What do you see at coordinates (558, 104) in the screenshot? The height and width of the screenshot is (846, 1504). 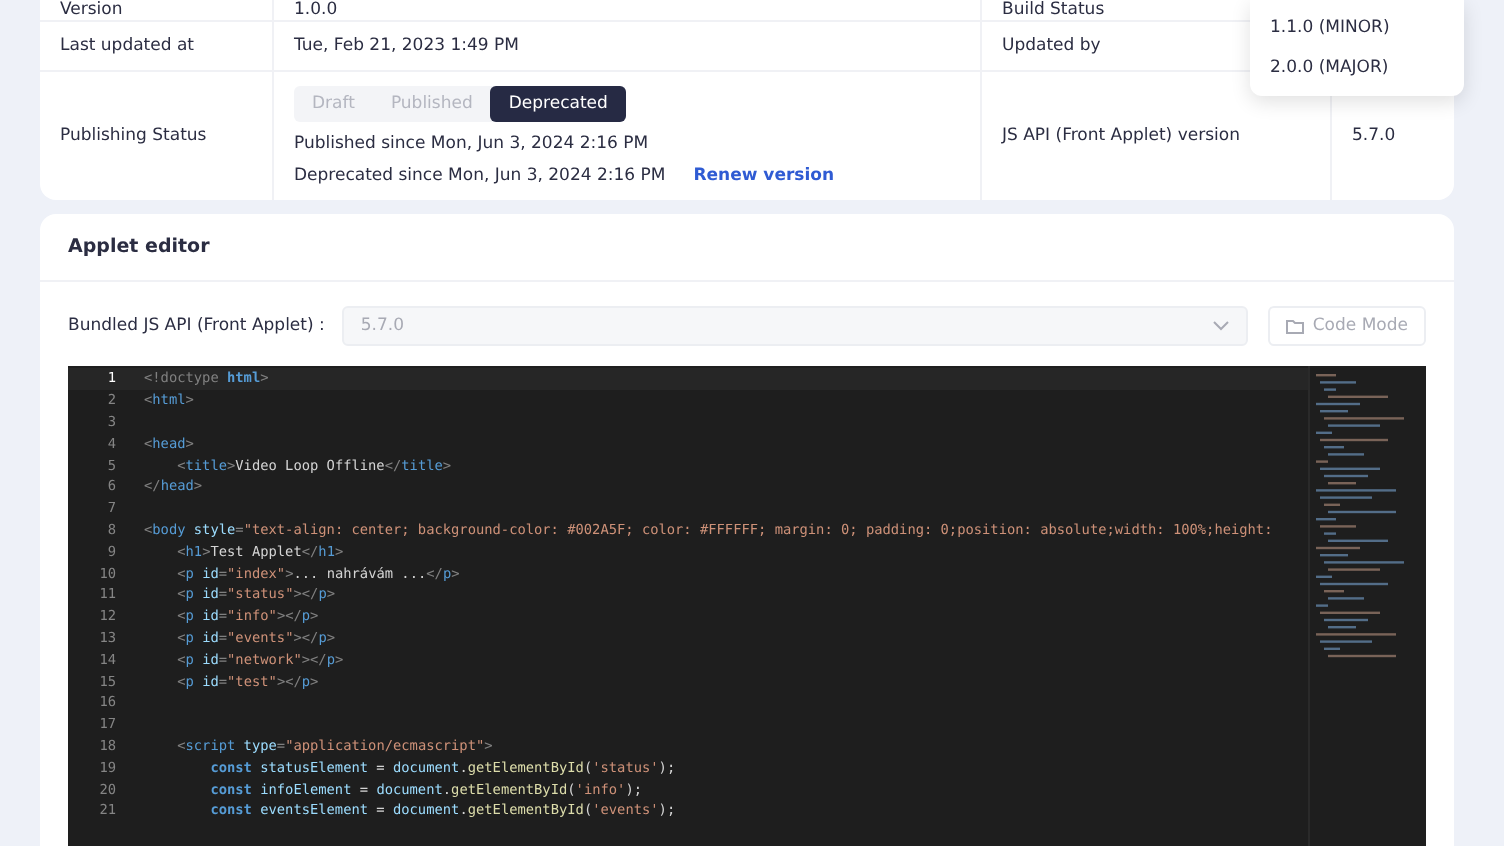 I see `status-option: Deprecated` at bounding box center [558, 104].